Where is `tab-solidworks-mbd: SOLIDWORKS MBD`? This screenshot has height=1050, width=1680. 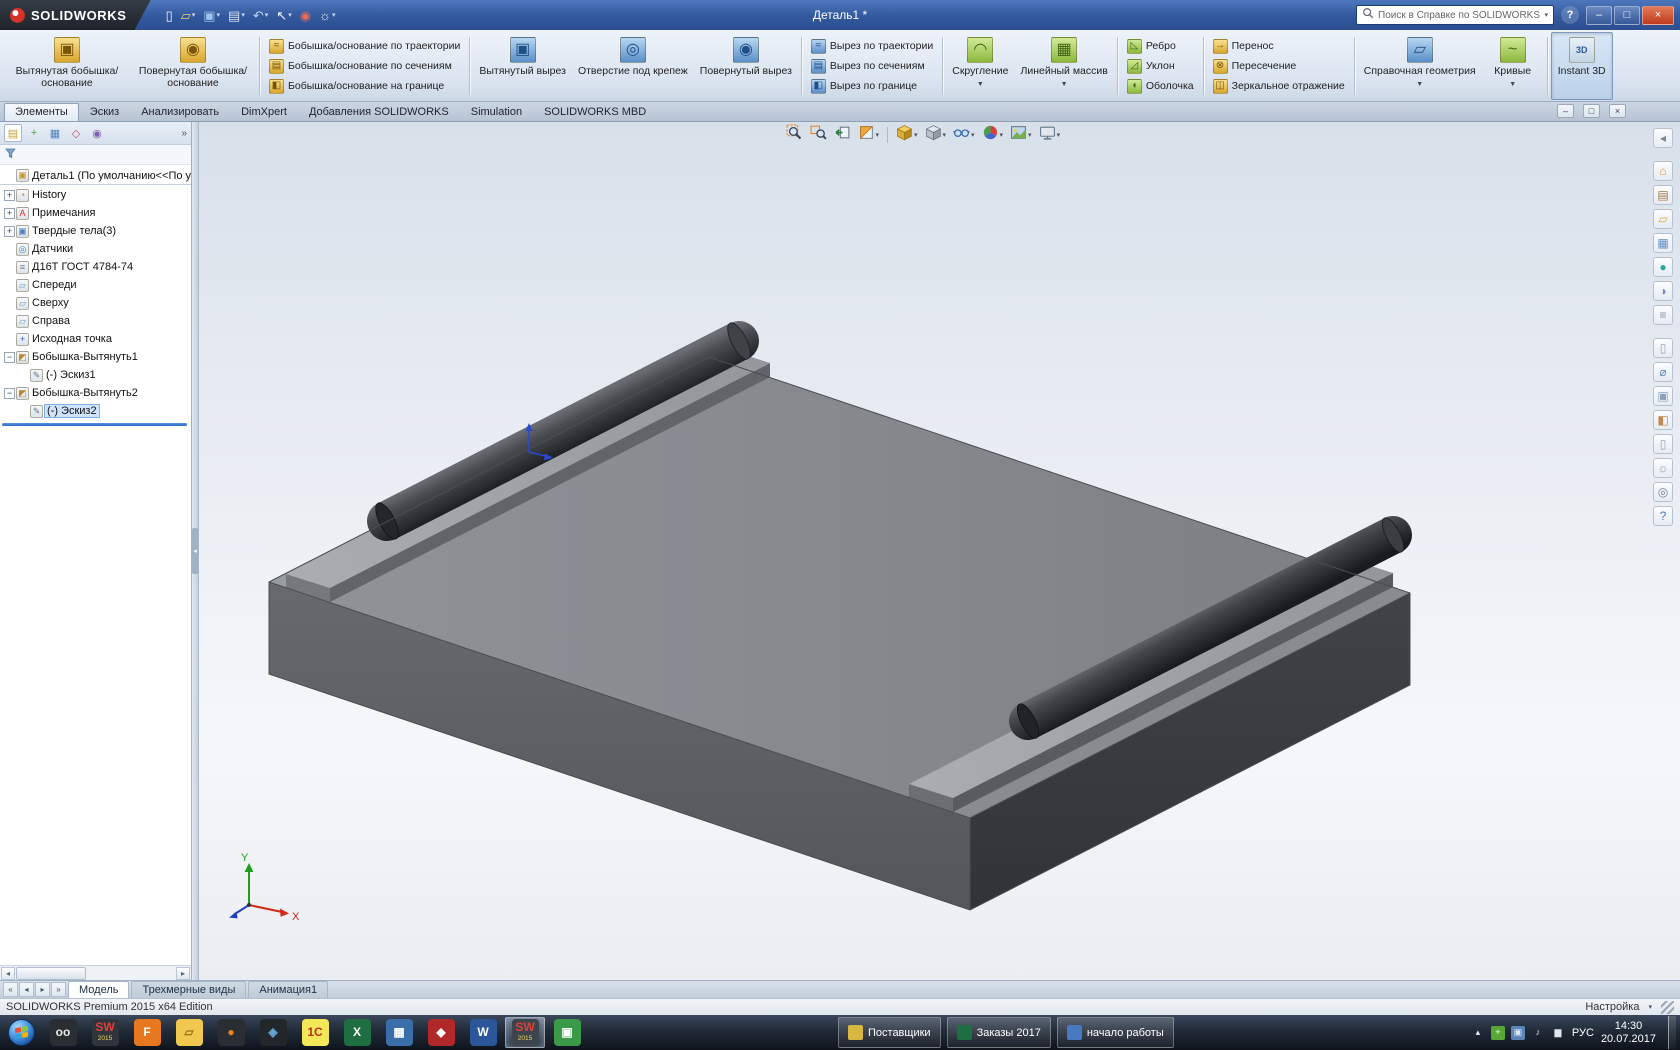 tab-solidworks-mbd: SOLIDWORKS MBD is located at coordinates (595, 112).